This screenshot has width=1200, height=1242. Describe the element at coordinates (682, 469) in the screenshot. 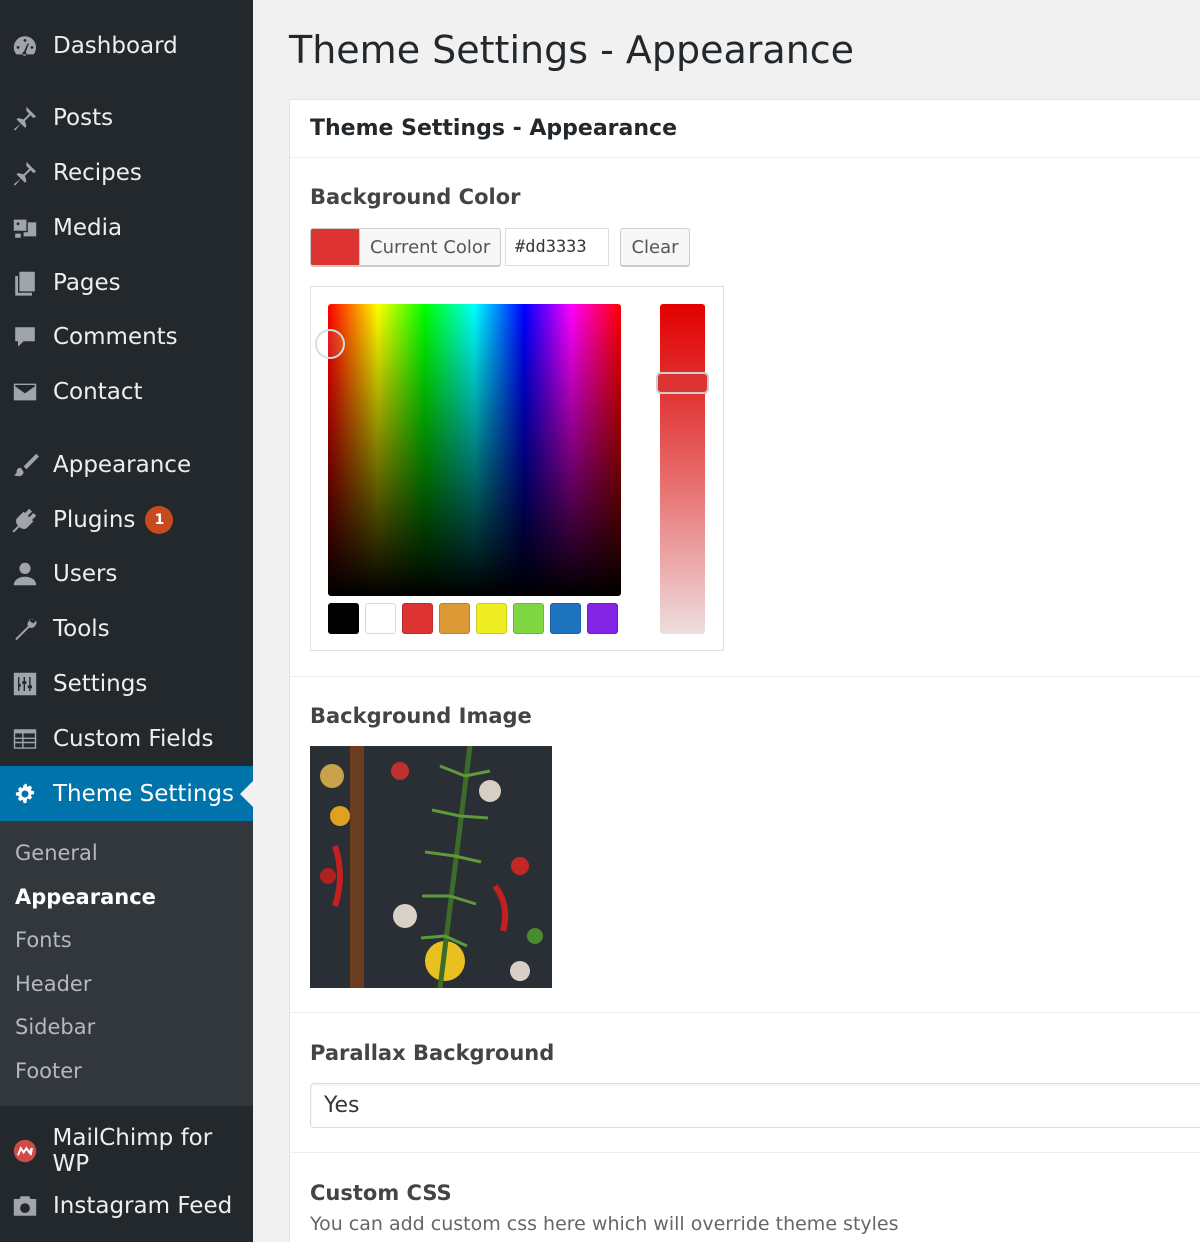

I see `hue-slider` at that location.